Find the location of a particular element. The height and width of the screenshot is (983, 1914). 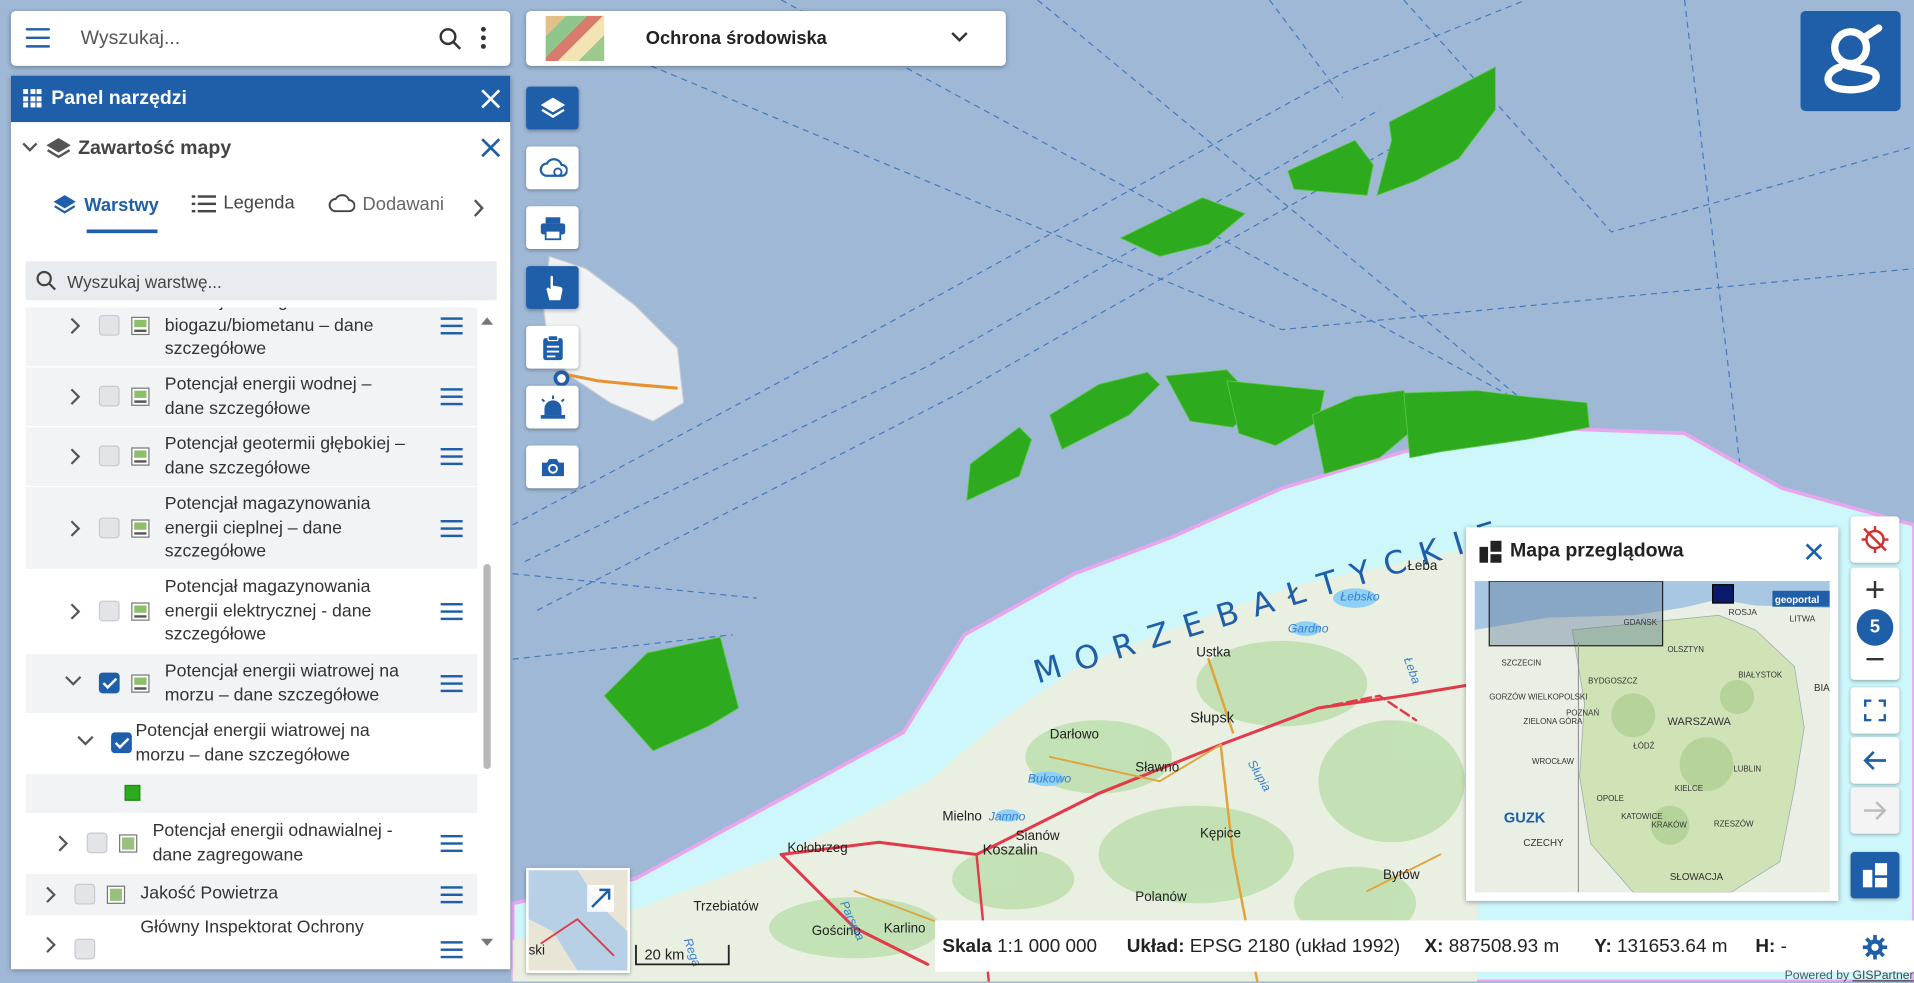

wms-layer-icon is located at coordinates (140, 456).